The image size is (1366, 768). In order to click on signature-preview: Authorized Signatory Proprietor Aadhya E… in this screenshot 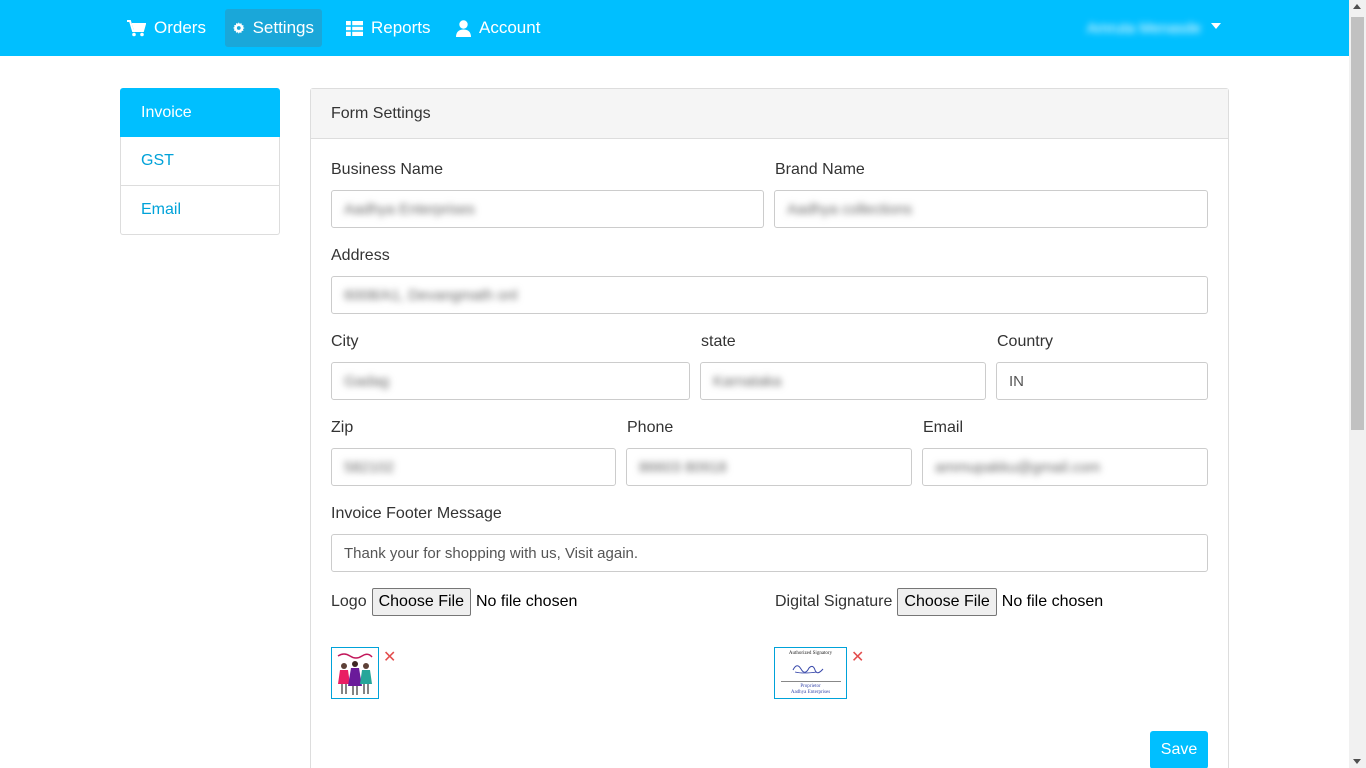, I will do `click(810, 673)`.